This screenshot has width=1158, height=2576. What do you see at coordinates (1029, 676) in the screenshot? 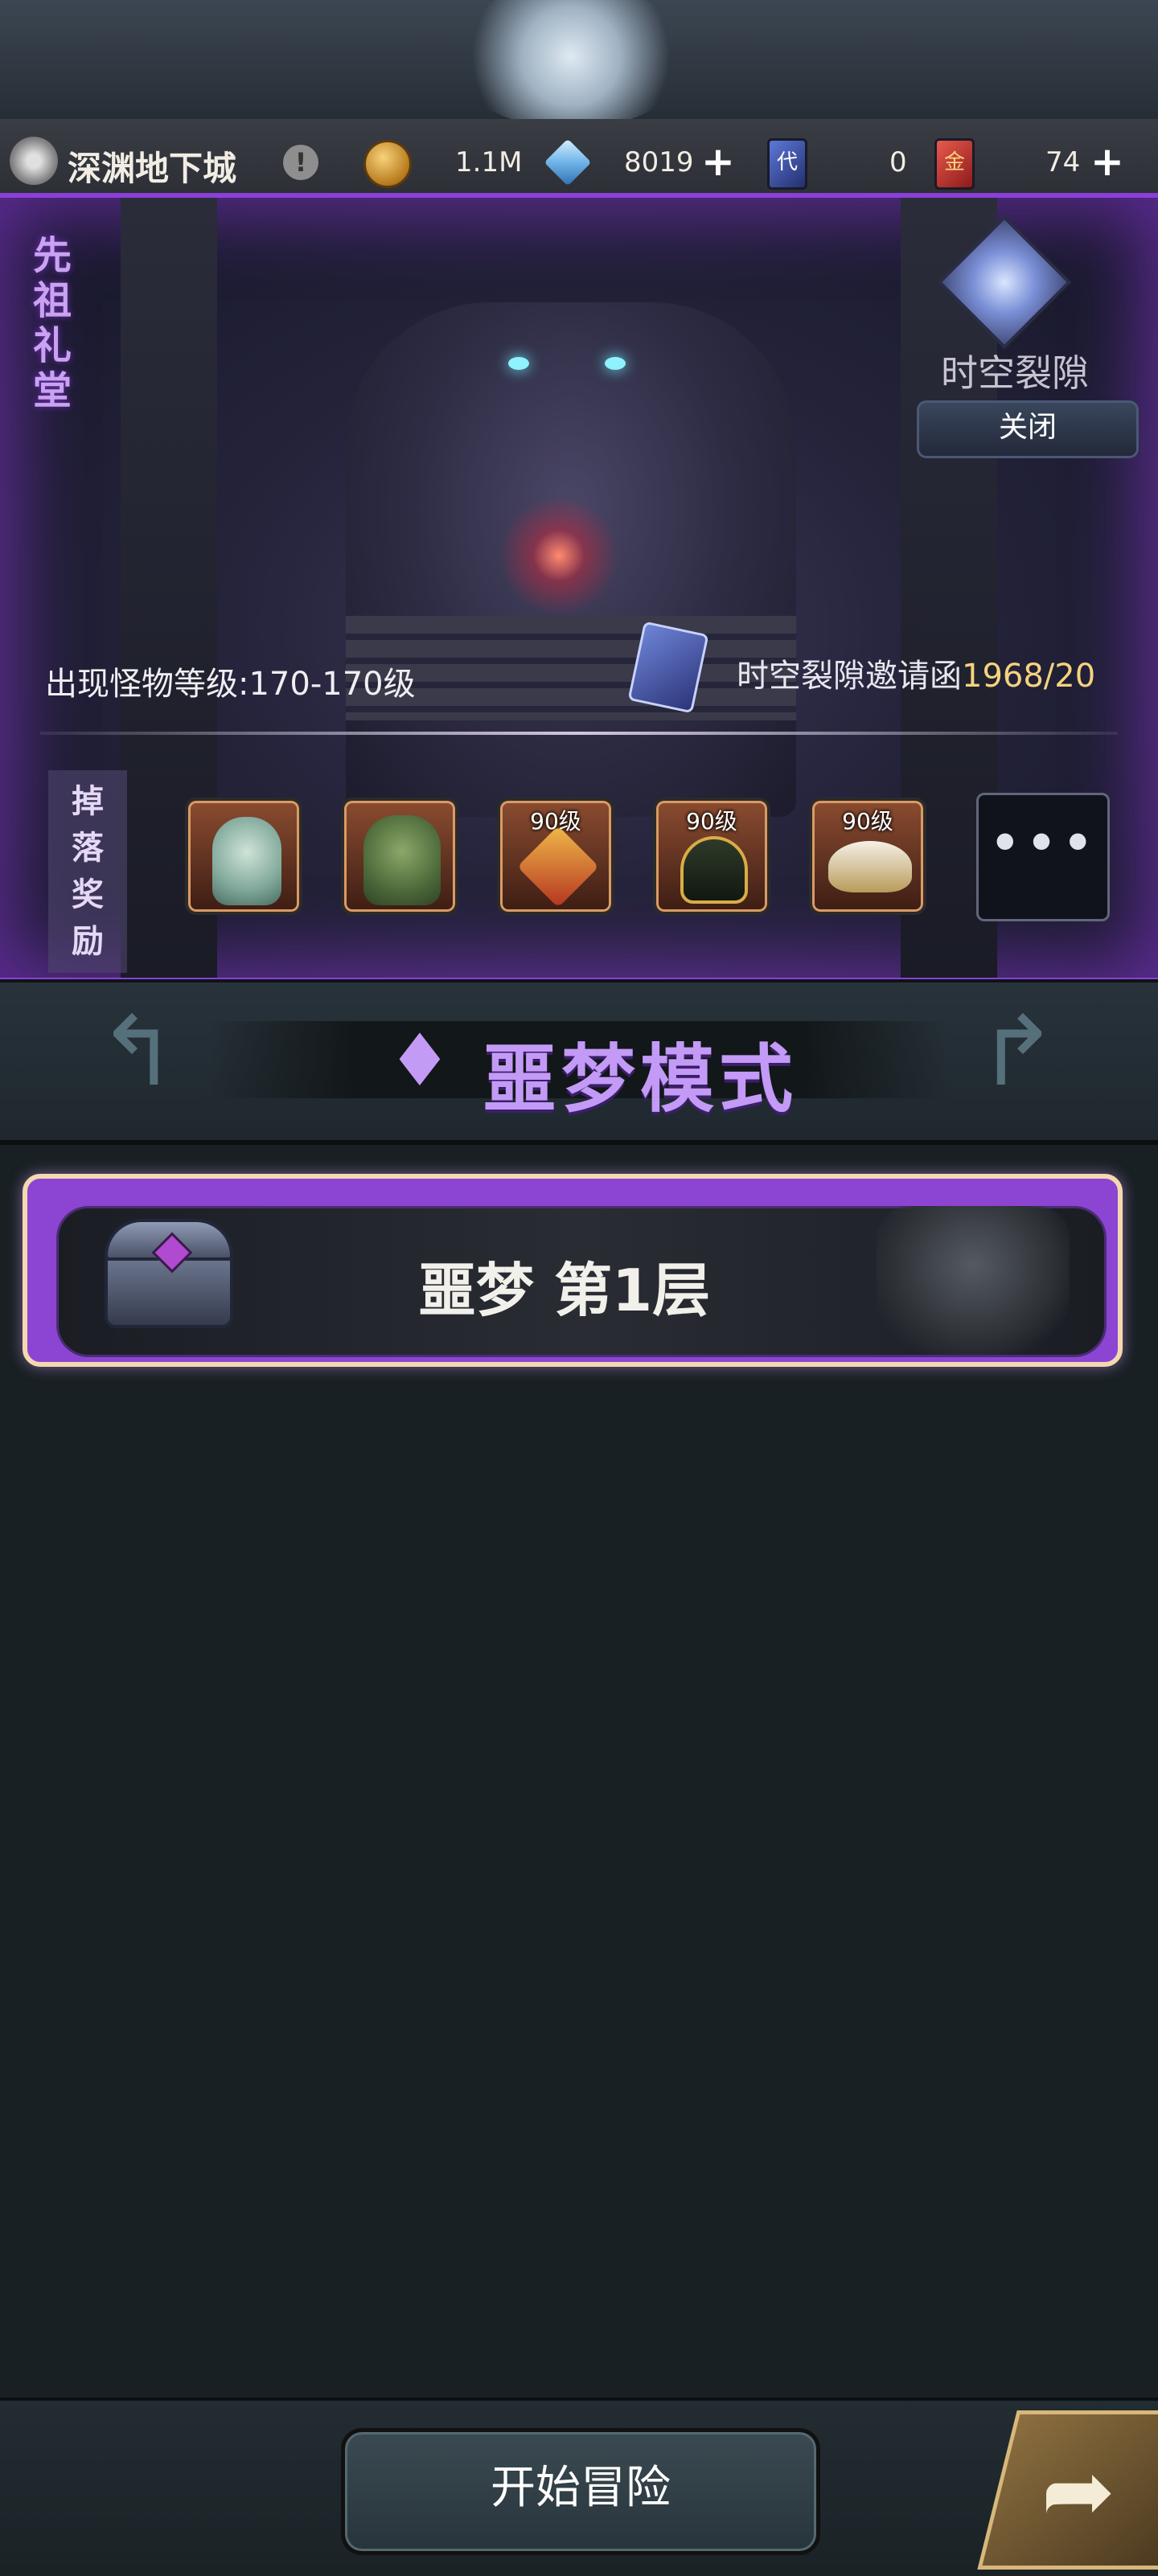
I see `invitation-count: 1968/20` at bounding box center [1029, 676].